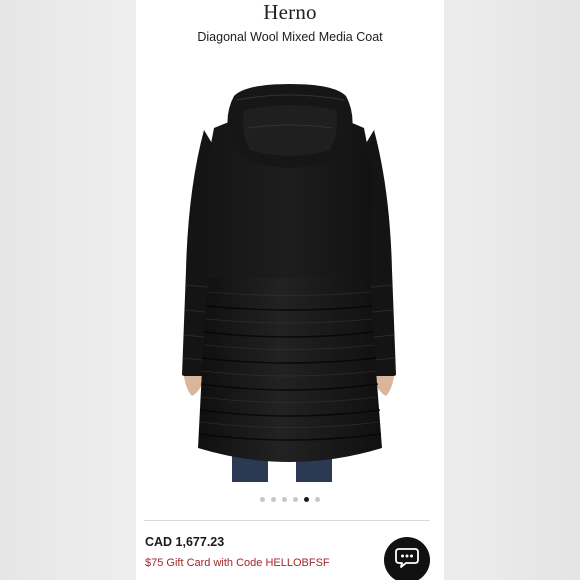  I want to click on brand-name: Herno, so click(290, 12).